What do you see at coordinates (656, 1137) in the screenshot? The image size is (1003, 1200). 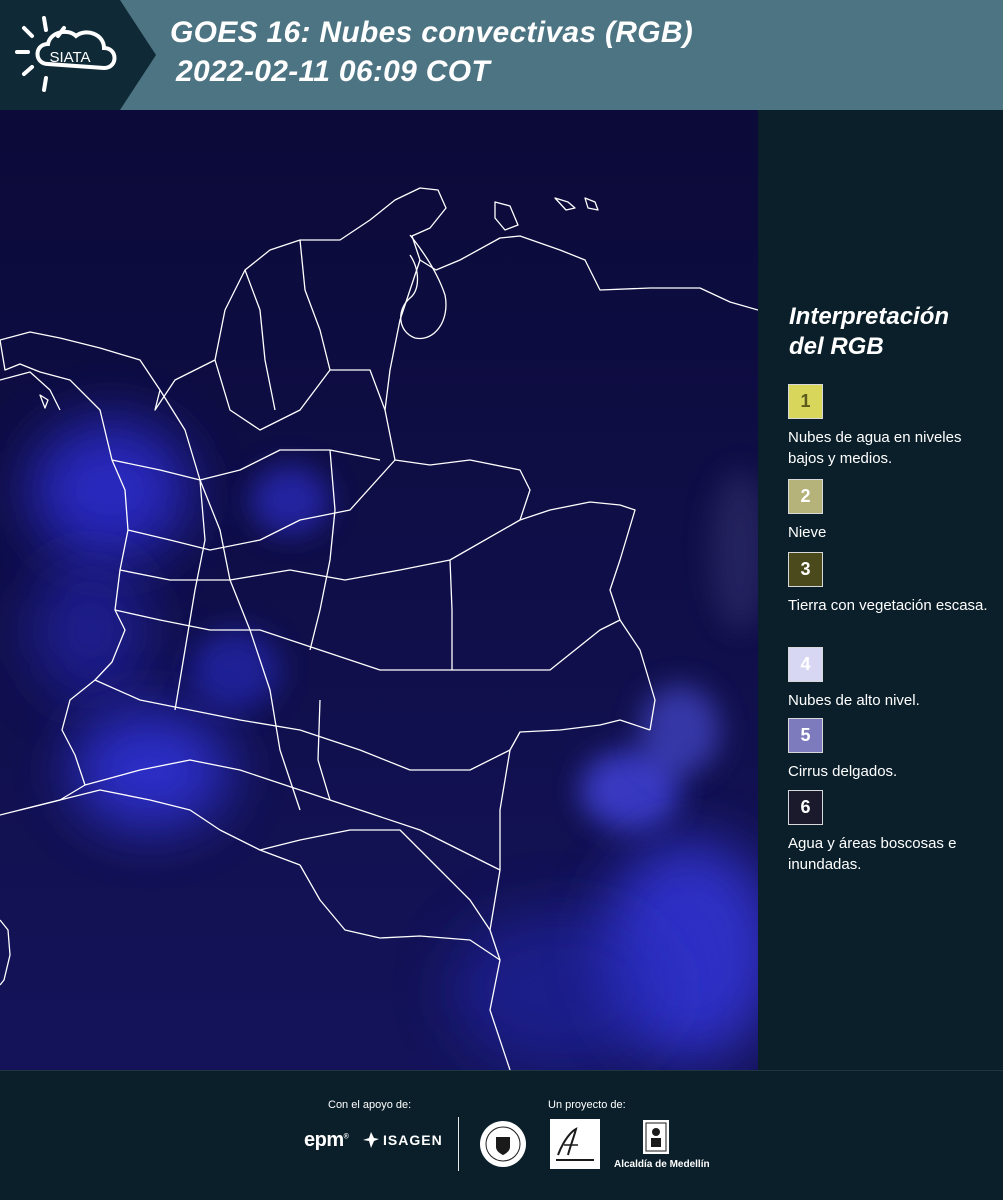 I see `alcaldia-medellin-logo` at bounding box center [656, 1137].